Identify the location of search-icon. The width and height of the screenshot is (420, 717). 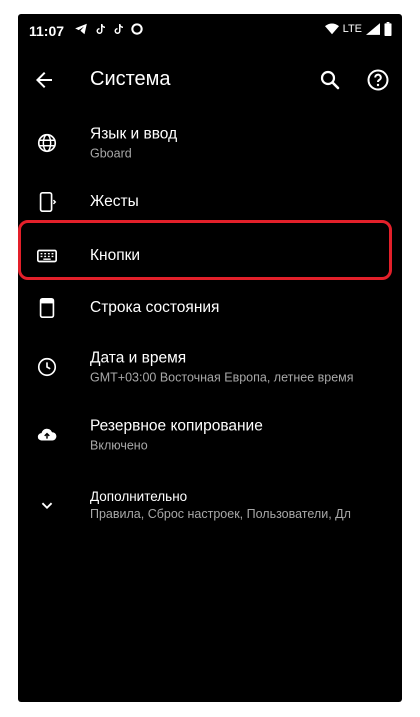
(330, 80).